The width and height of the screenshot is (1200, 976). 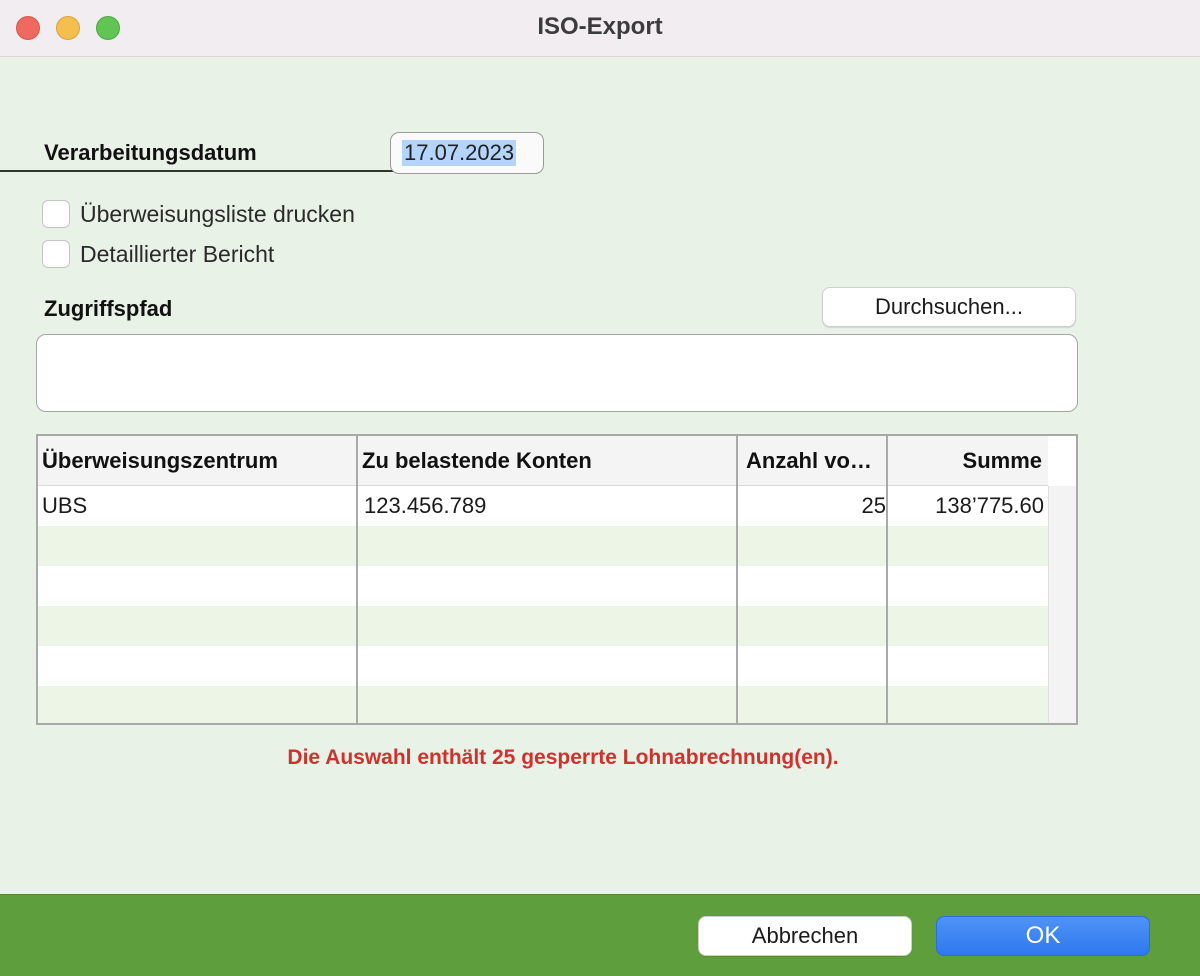 What do you see at coordinates (65, 505) in the screenshot?
I see `cell-center: UBS` at bounding box center [65, 505].